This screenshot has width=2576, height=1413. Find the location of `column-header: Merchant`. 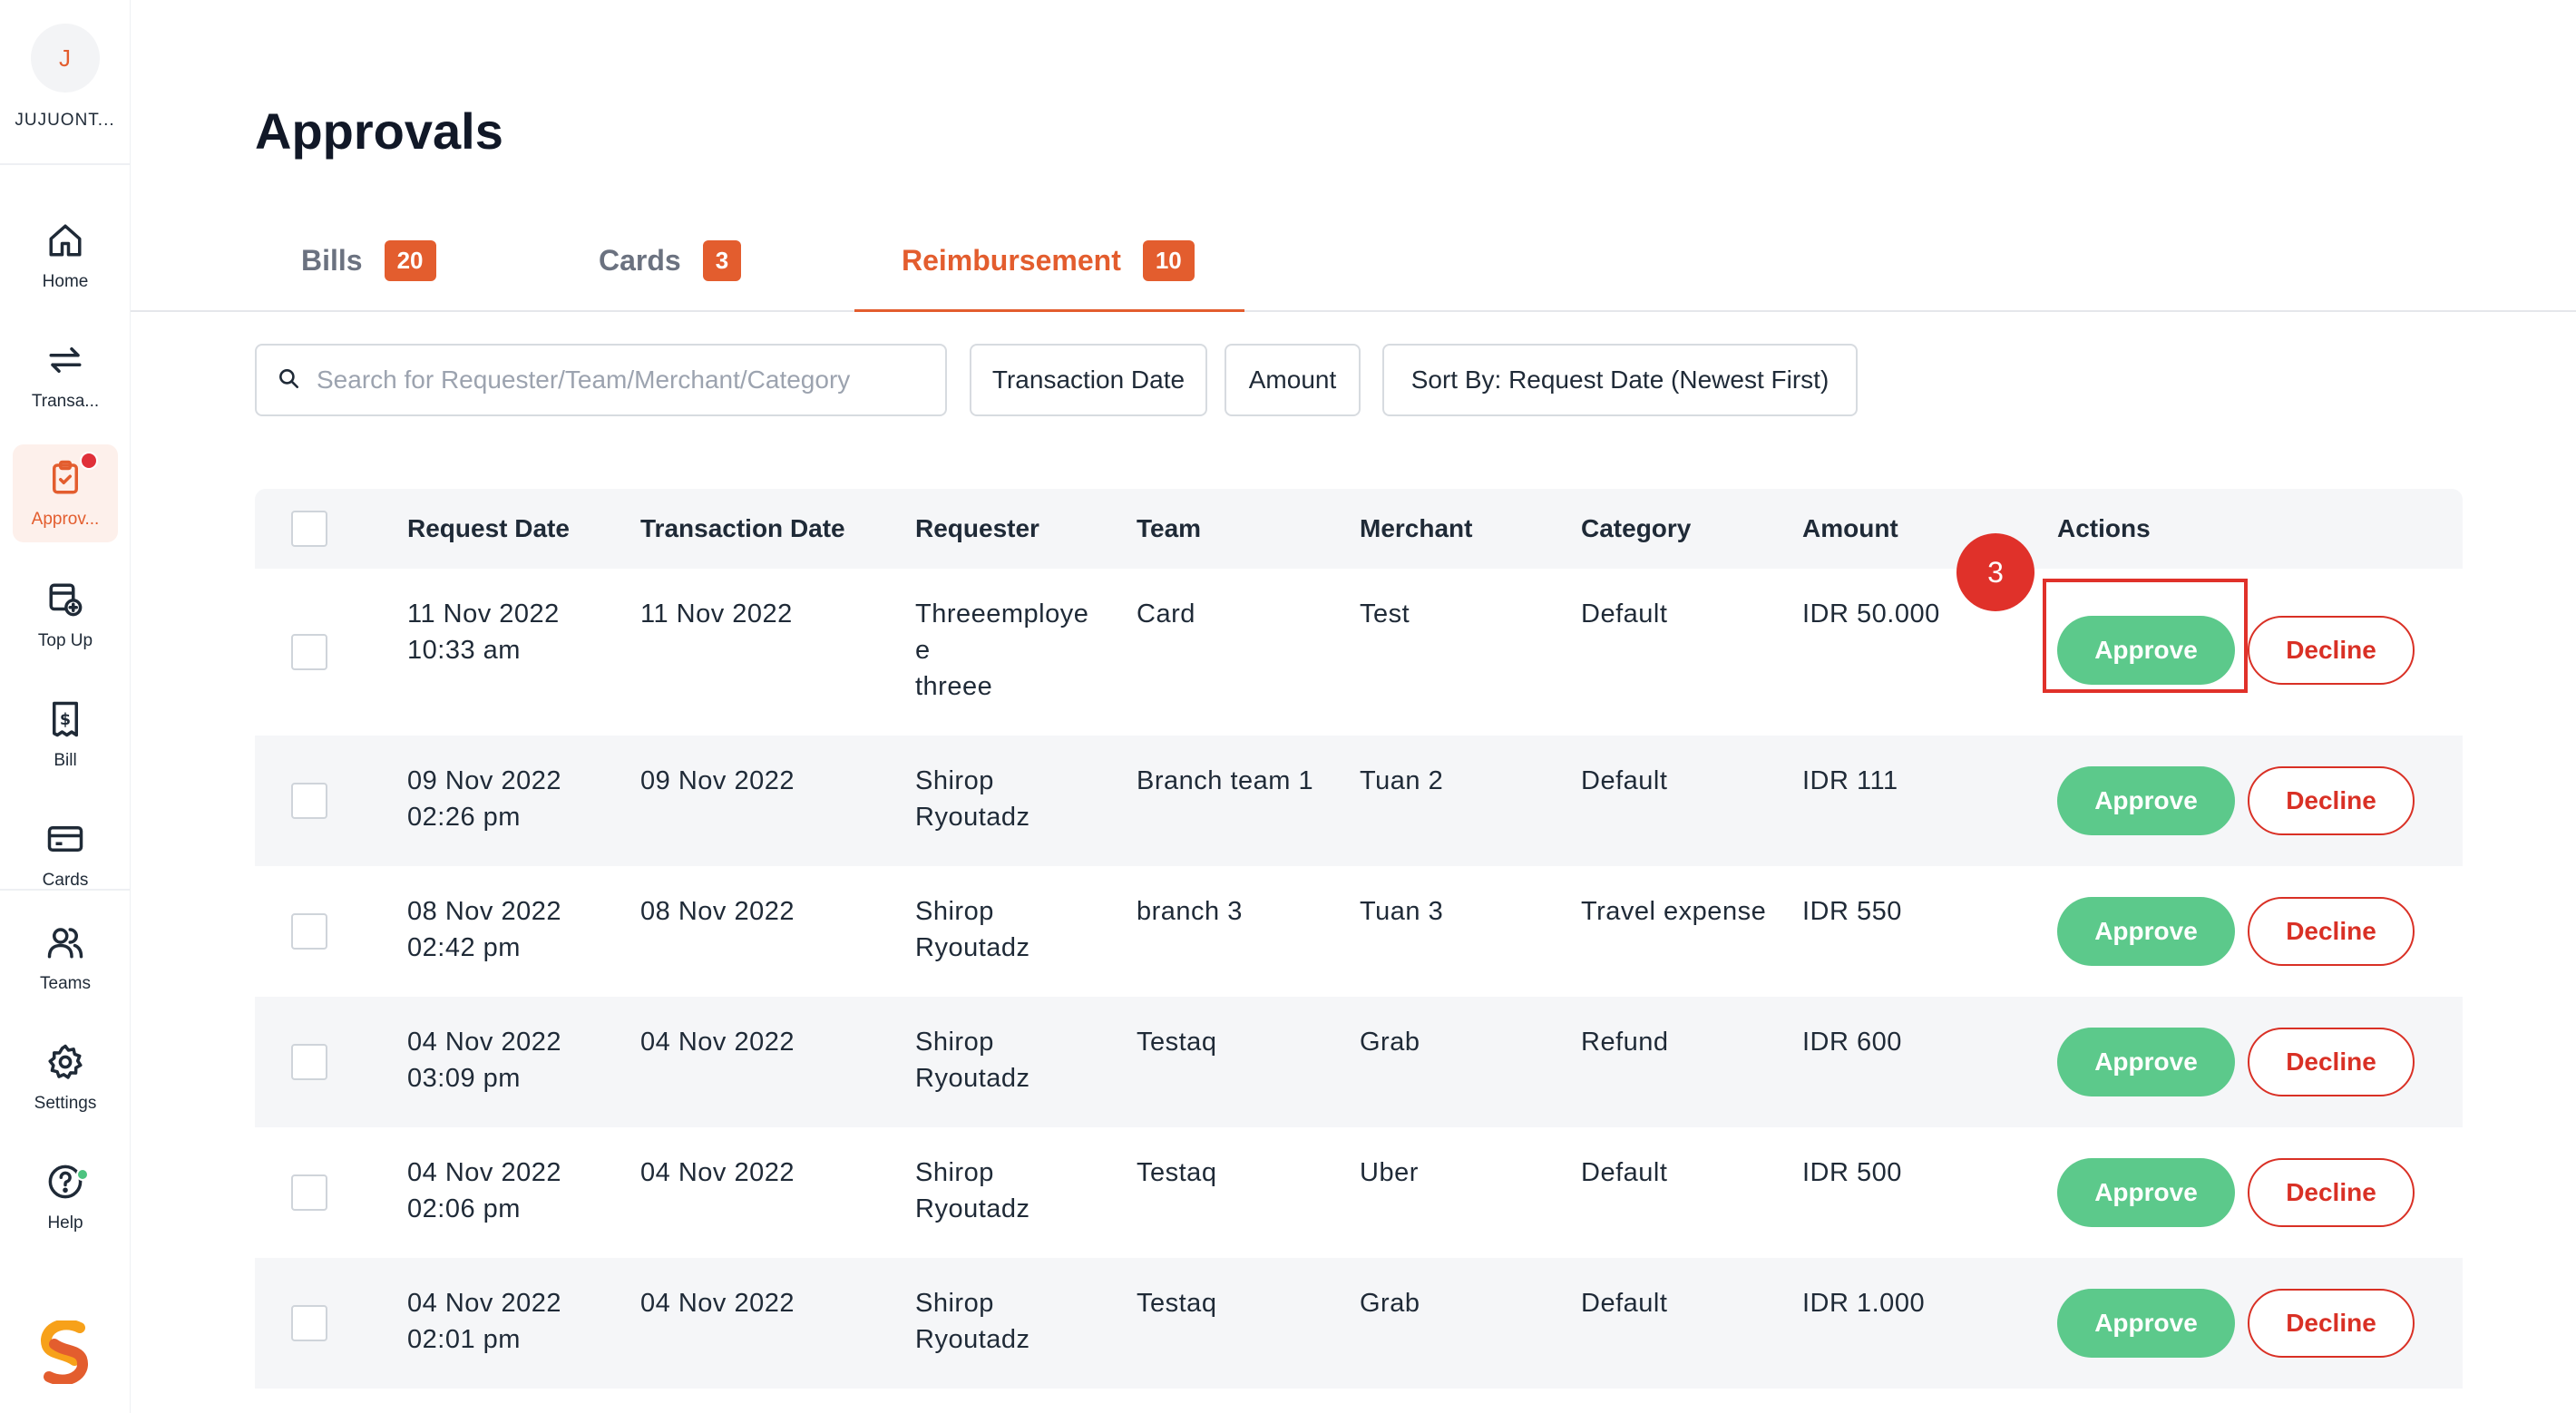

column-header: Merchant is located at coordinates (1416, 528).